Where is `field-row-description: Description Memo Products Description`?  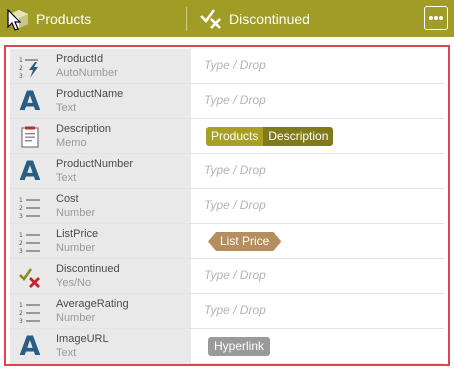
field-row-description: Description Memo Products Description is located at coordinates (227, 136).